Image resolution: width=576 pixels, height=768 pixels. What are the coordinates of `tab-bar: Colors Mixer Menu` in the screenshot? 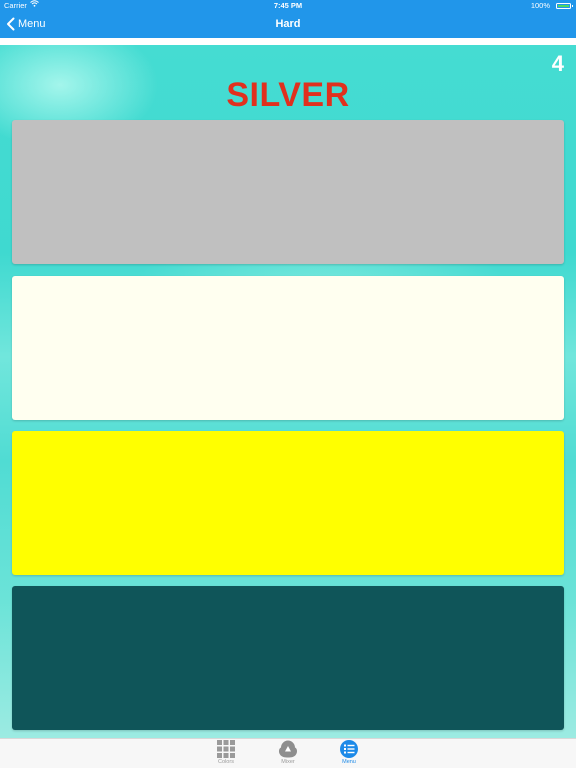 It's located at (288, 753).